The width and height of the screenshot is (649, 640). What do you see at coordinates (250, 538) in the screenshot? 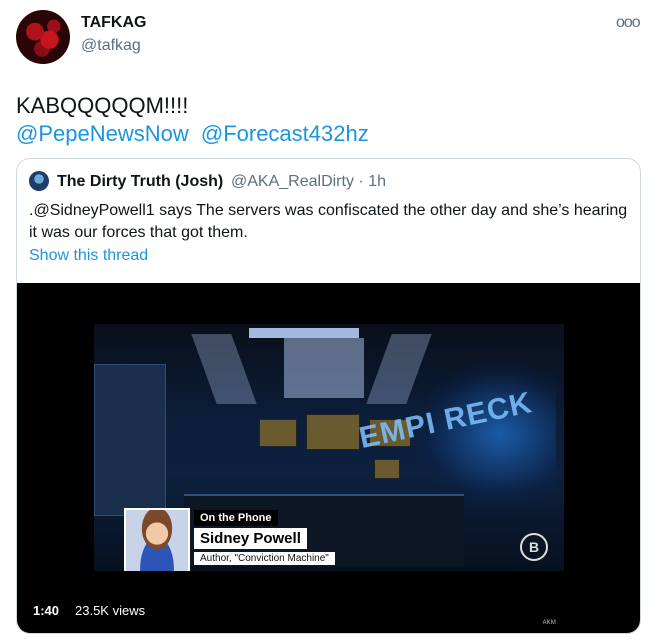
I see `lower-third-name: Sidney Powell` at bounding box center [250, 538].